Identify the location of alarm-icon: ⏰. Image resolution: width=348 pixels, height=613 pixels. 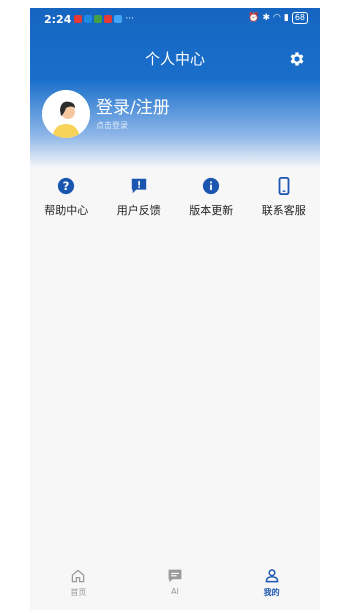
(254, 18).